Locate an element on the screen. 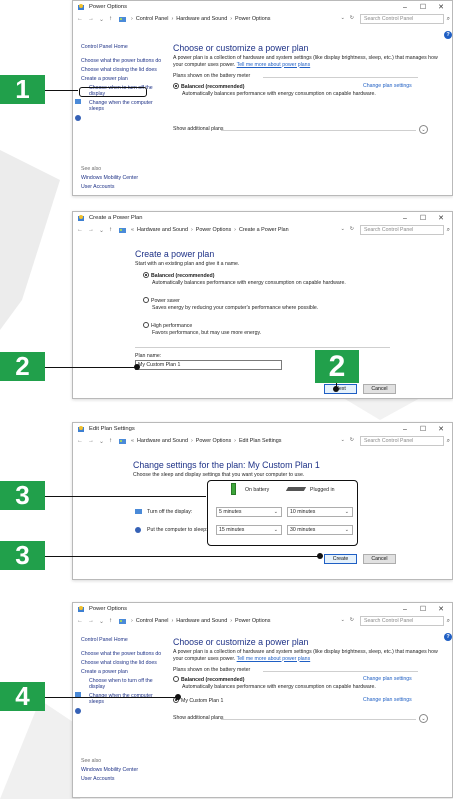 The height and width of the screenshot is (799, 453). sleep-plugged-select: 30 minutes ⌄ is located at coordinates (320, 530).